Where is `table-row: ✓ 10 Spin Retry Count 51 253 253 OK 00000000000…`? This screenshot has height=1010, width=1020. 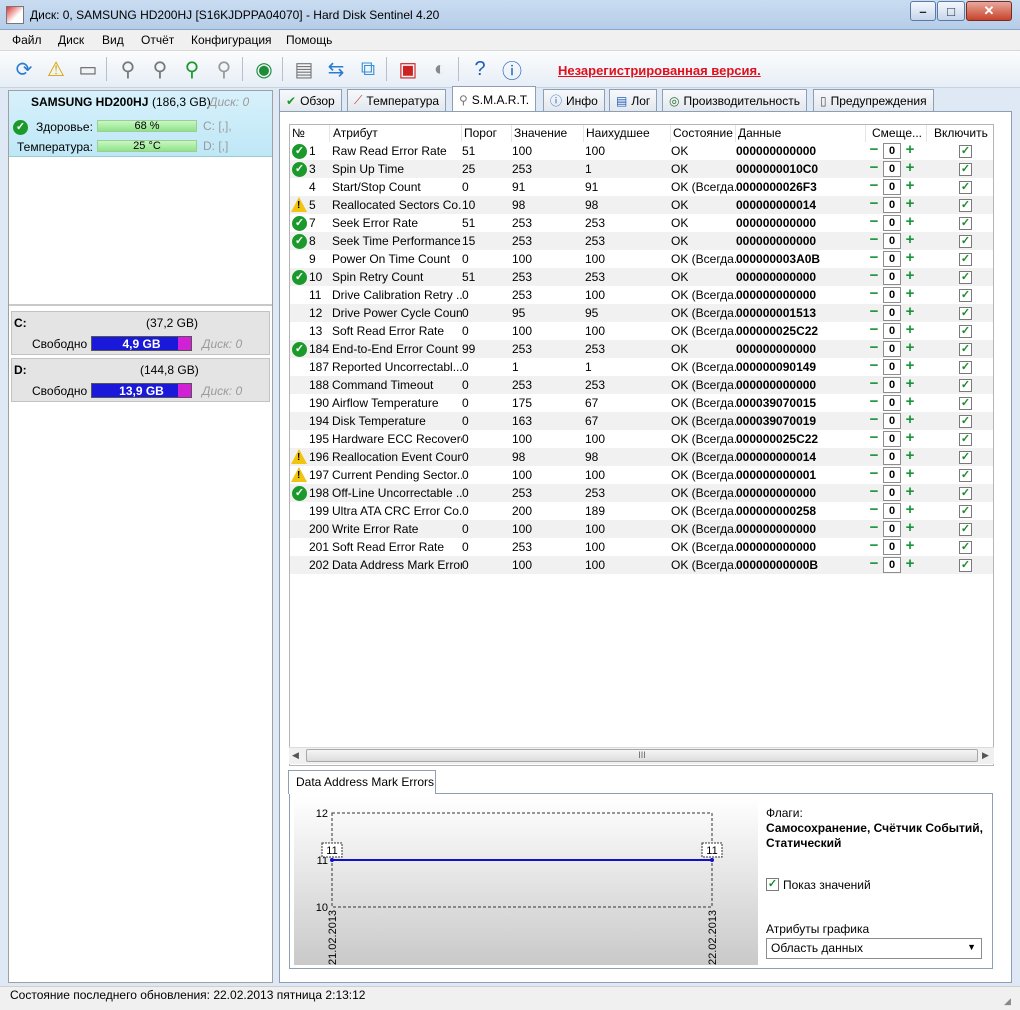 table-row: ✓ 10 Spin Retry Count 51 253 253 OK 00000000000… is located at coordinates (641, 277).